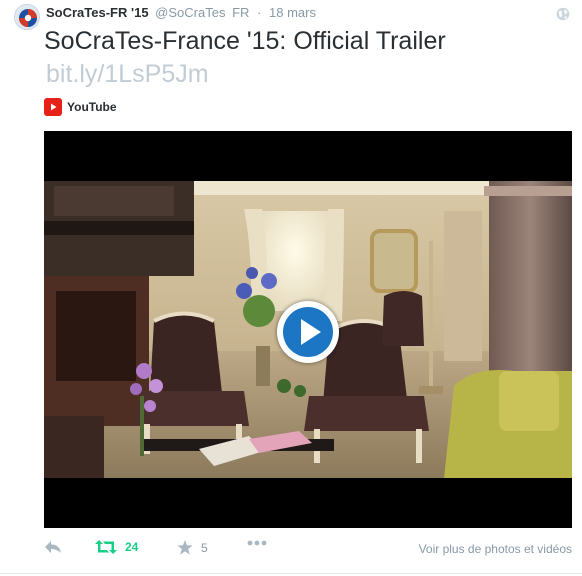  Describe the element at coordinates (292, 12) in the screenshot. I see `tweet-timestamp: 18 mars` at that location.